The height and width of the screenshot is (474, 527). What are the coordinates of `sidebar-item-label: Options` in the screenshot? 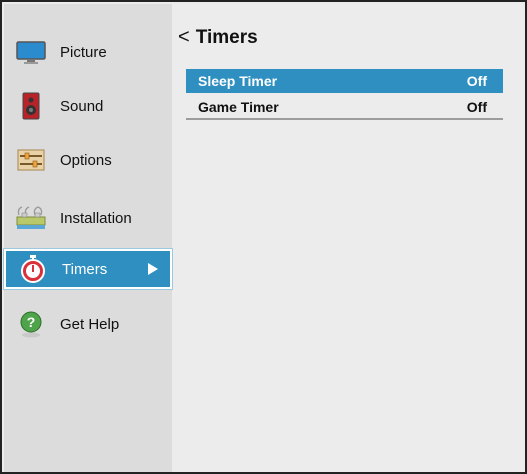 It's located at (86, 160).